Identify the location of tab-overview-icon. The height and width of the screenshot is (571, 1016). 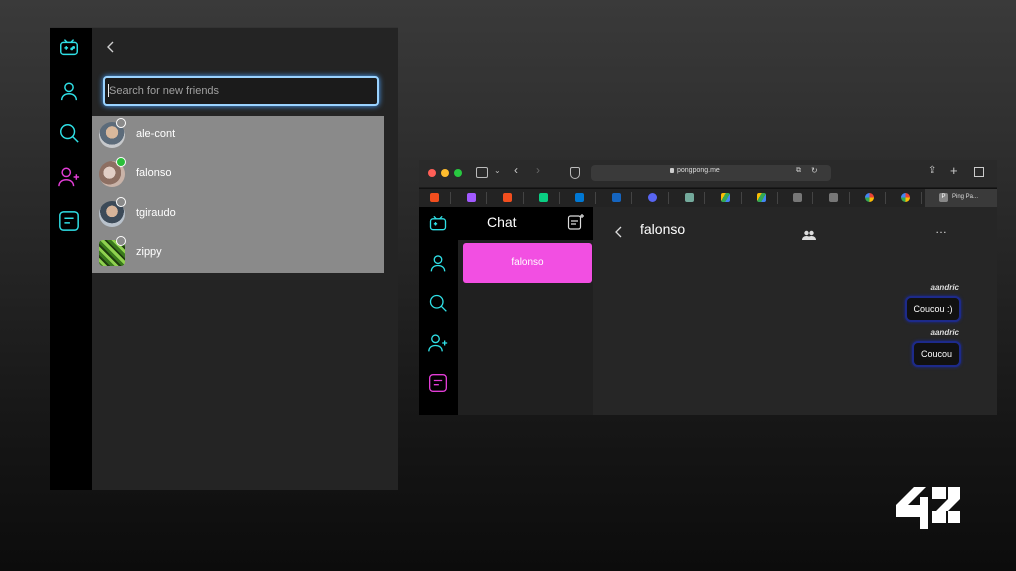
(979, 172).